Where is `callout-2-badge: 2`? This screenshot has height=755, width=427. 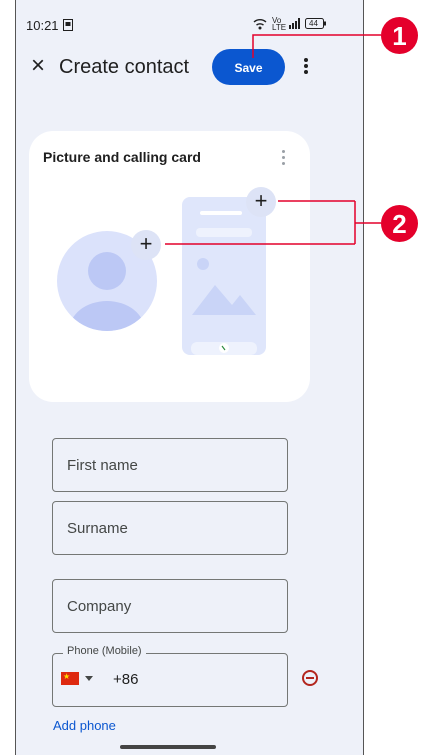 callout-2-badge: 2 is located at coordinates (399, 223).